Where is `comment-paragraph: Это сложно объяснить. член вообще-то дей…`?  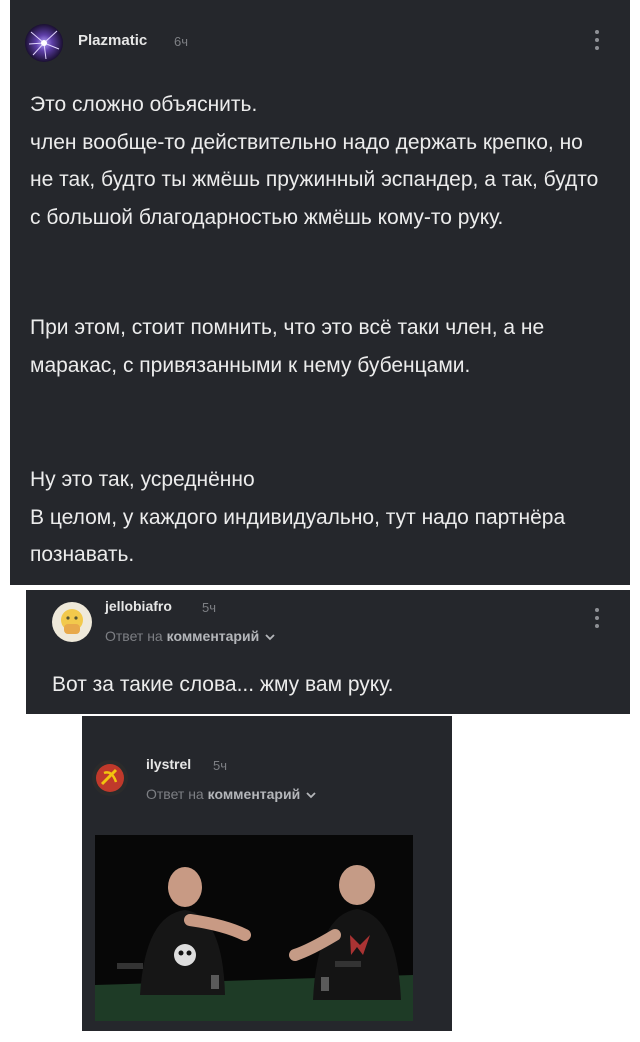
comment-paragraph: Это сложно объяснить. член вообще-то дей… is located at coordinates (314, 161).